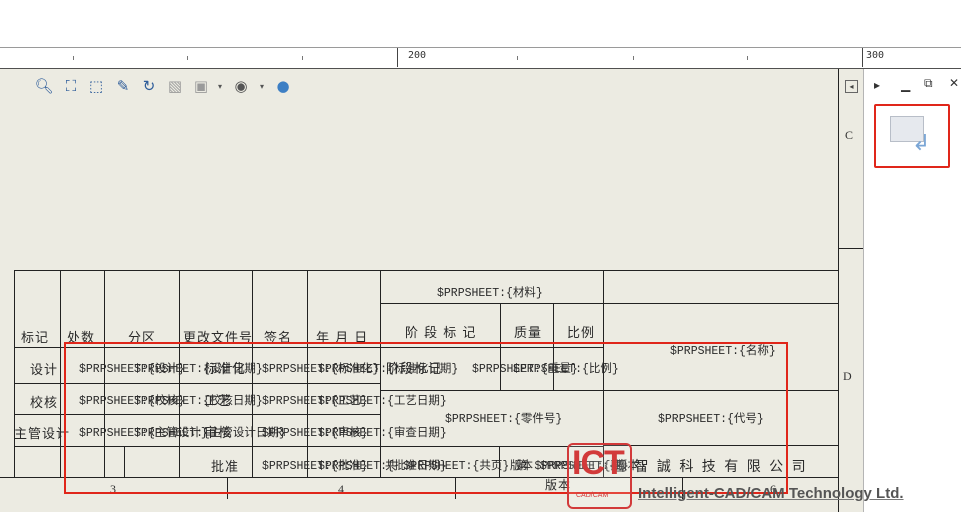 The image size is (961, 512). I want to click on return-arrow-icon: ↲, so click(921, 143).